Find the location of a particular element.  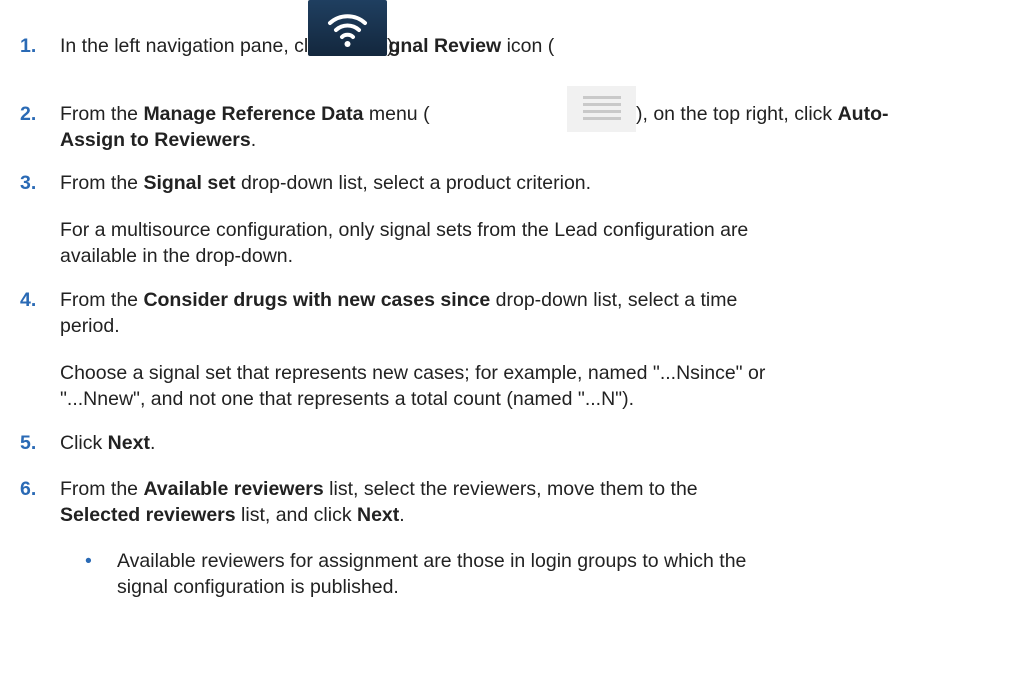

step-4-text-line2: period. is located at coordinates (90, 326).